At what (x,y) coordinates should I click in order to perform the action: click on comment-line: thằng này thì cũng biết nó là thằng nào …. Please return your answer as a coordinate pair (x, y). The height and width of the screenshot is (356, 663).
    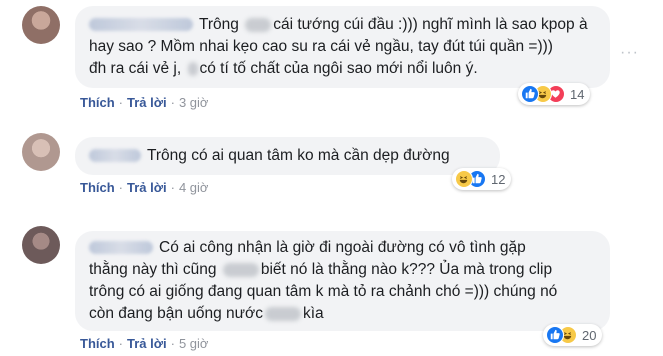
    Looking at the image, I should click on (342, 270).